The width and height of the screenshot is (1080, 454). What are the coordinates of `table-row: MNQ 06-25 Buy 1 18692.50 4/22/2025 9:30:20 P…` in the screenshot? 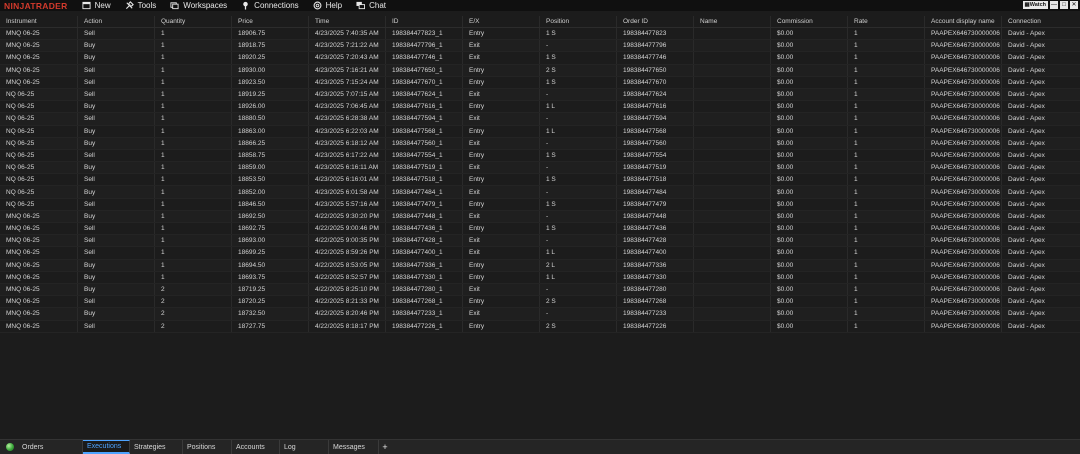 It's located at (540, 216).